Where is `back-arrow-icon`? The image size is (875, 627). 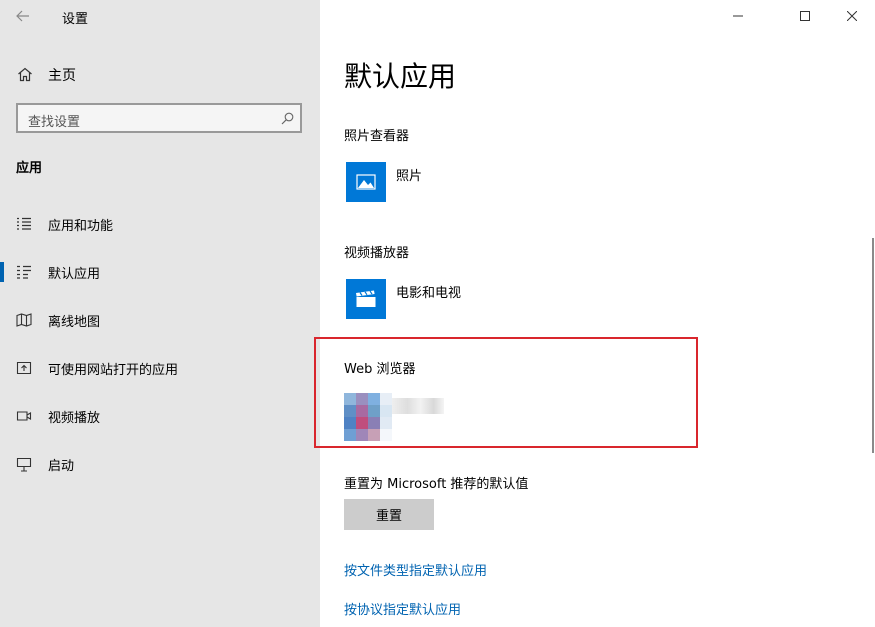
back-arrow-icon is located at coordinates (22, 16).